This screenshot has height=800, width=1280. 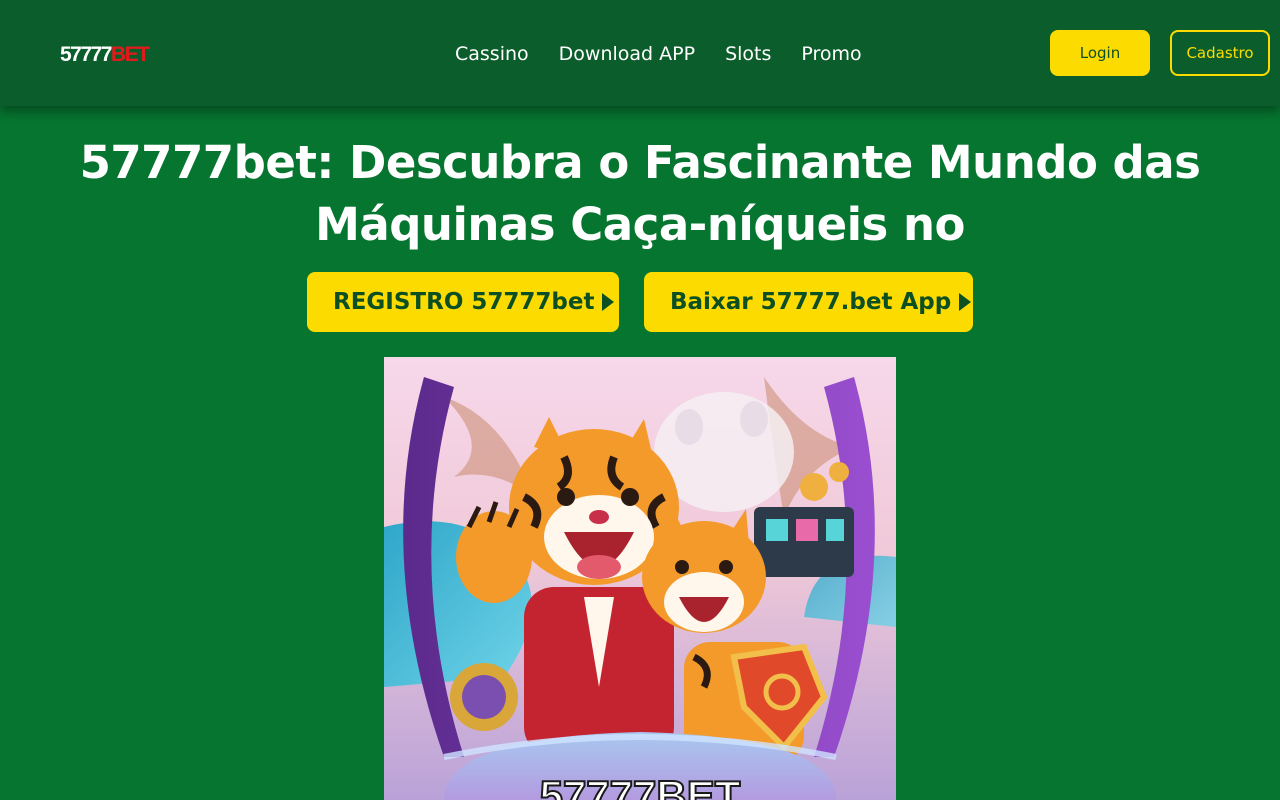 I want to click on site-logo: 57777BET, so click(x=105, y=55).